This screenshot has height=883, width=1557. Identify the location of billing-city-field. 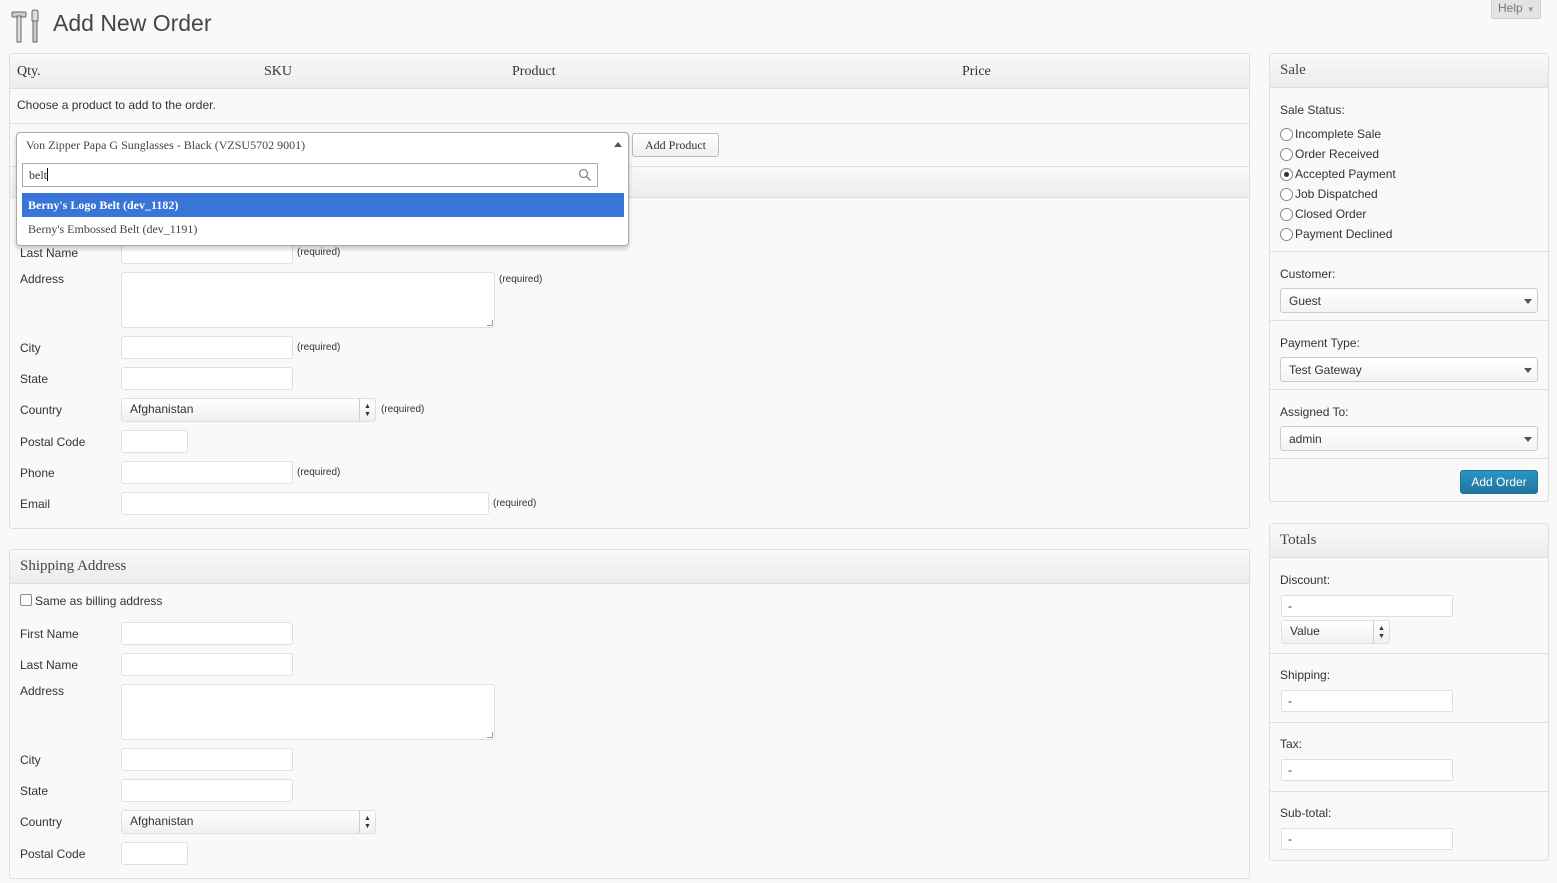
(207, 347).